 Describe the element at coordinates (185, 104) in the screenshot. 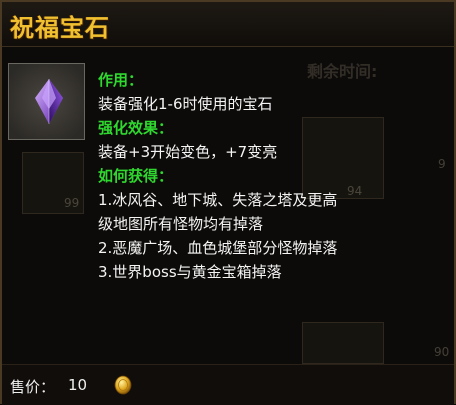

I see `section-text: 装备强化1-6时使用的宝石` at that location.